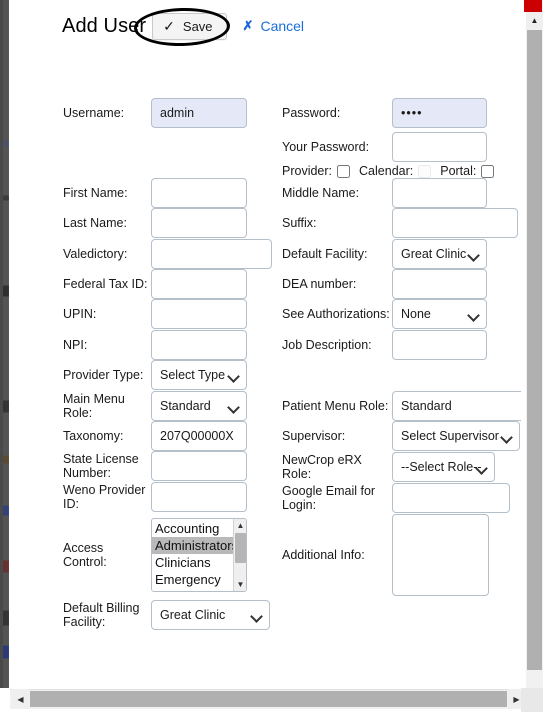  What do you see at coordinates (192, 562) in the screenshot?
I see `list-item: Clinicians` at bounding box center [192, 562].